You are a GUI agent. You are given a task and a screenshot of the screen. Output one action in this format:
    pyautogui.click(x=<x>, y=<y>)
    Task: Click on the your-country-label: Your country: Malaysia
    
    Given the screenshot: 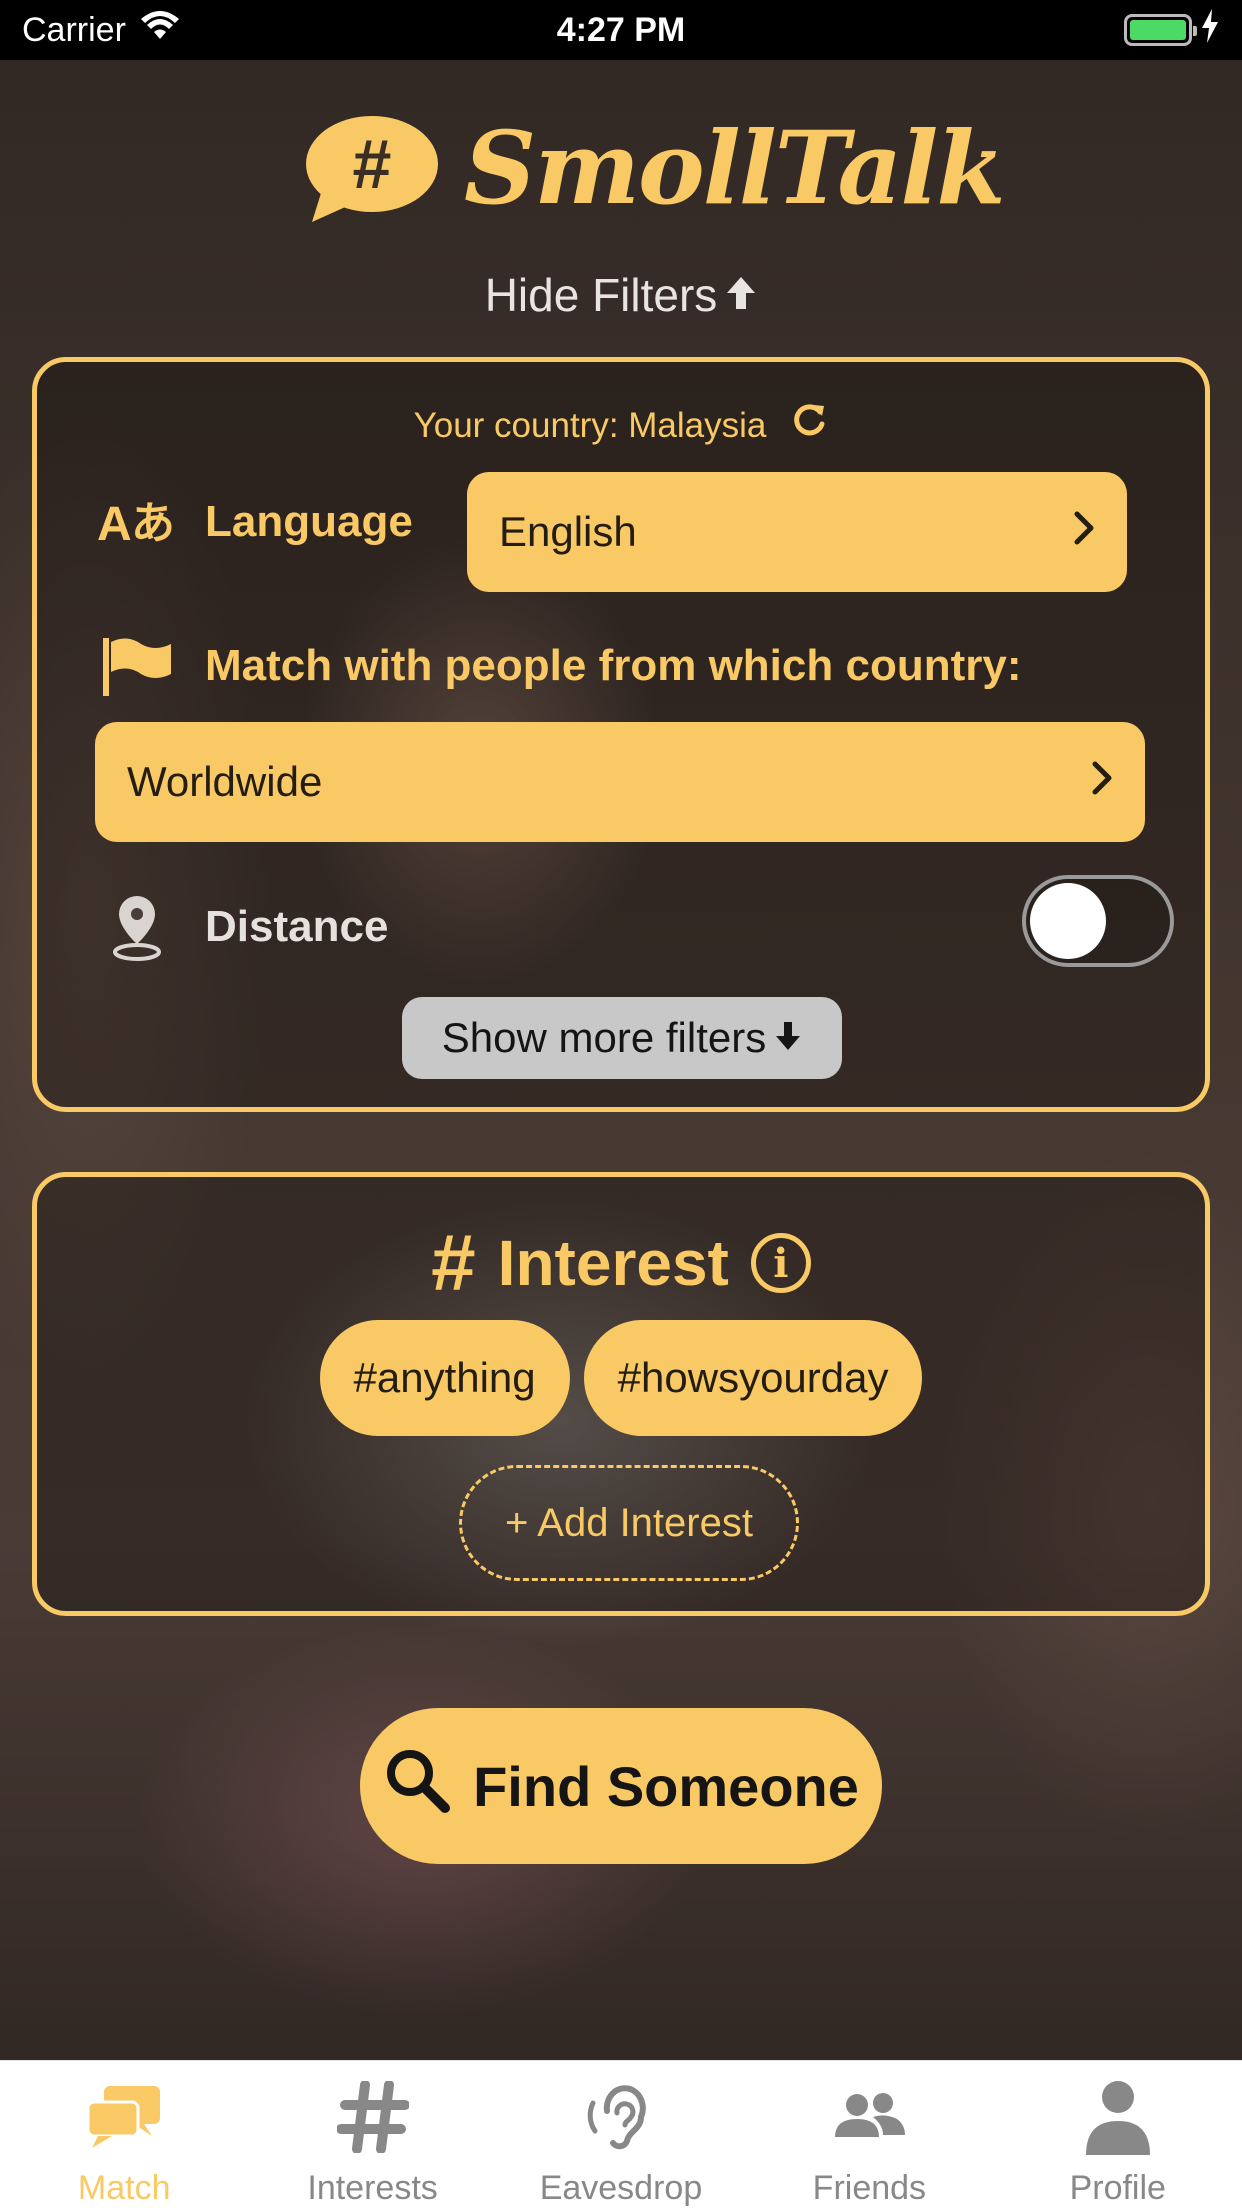 What is the action you would take?
    pyautogui.click(x=590, y=425)
    